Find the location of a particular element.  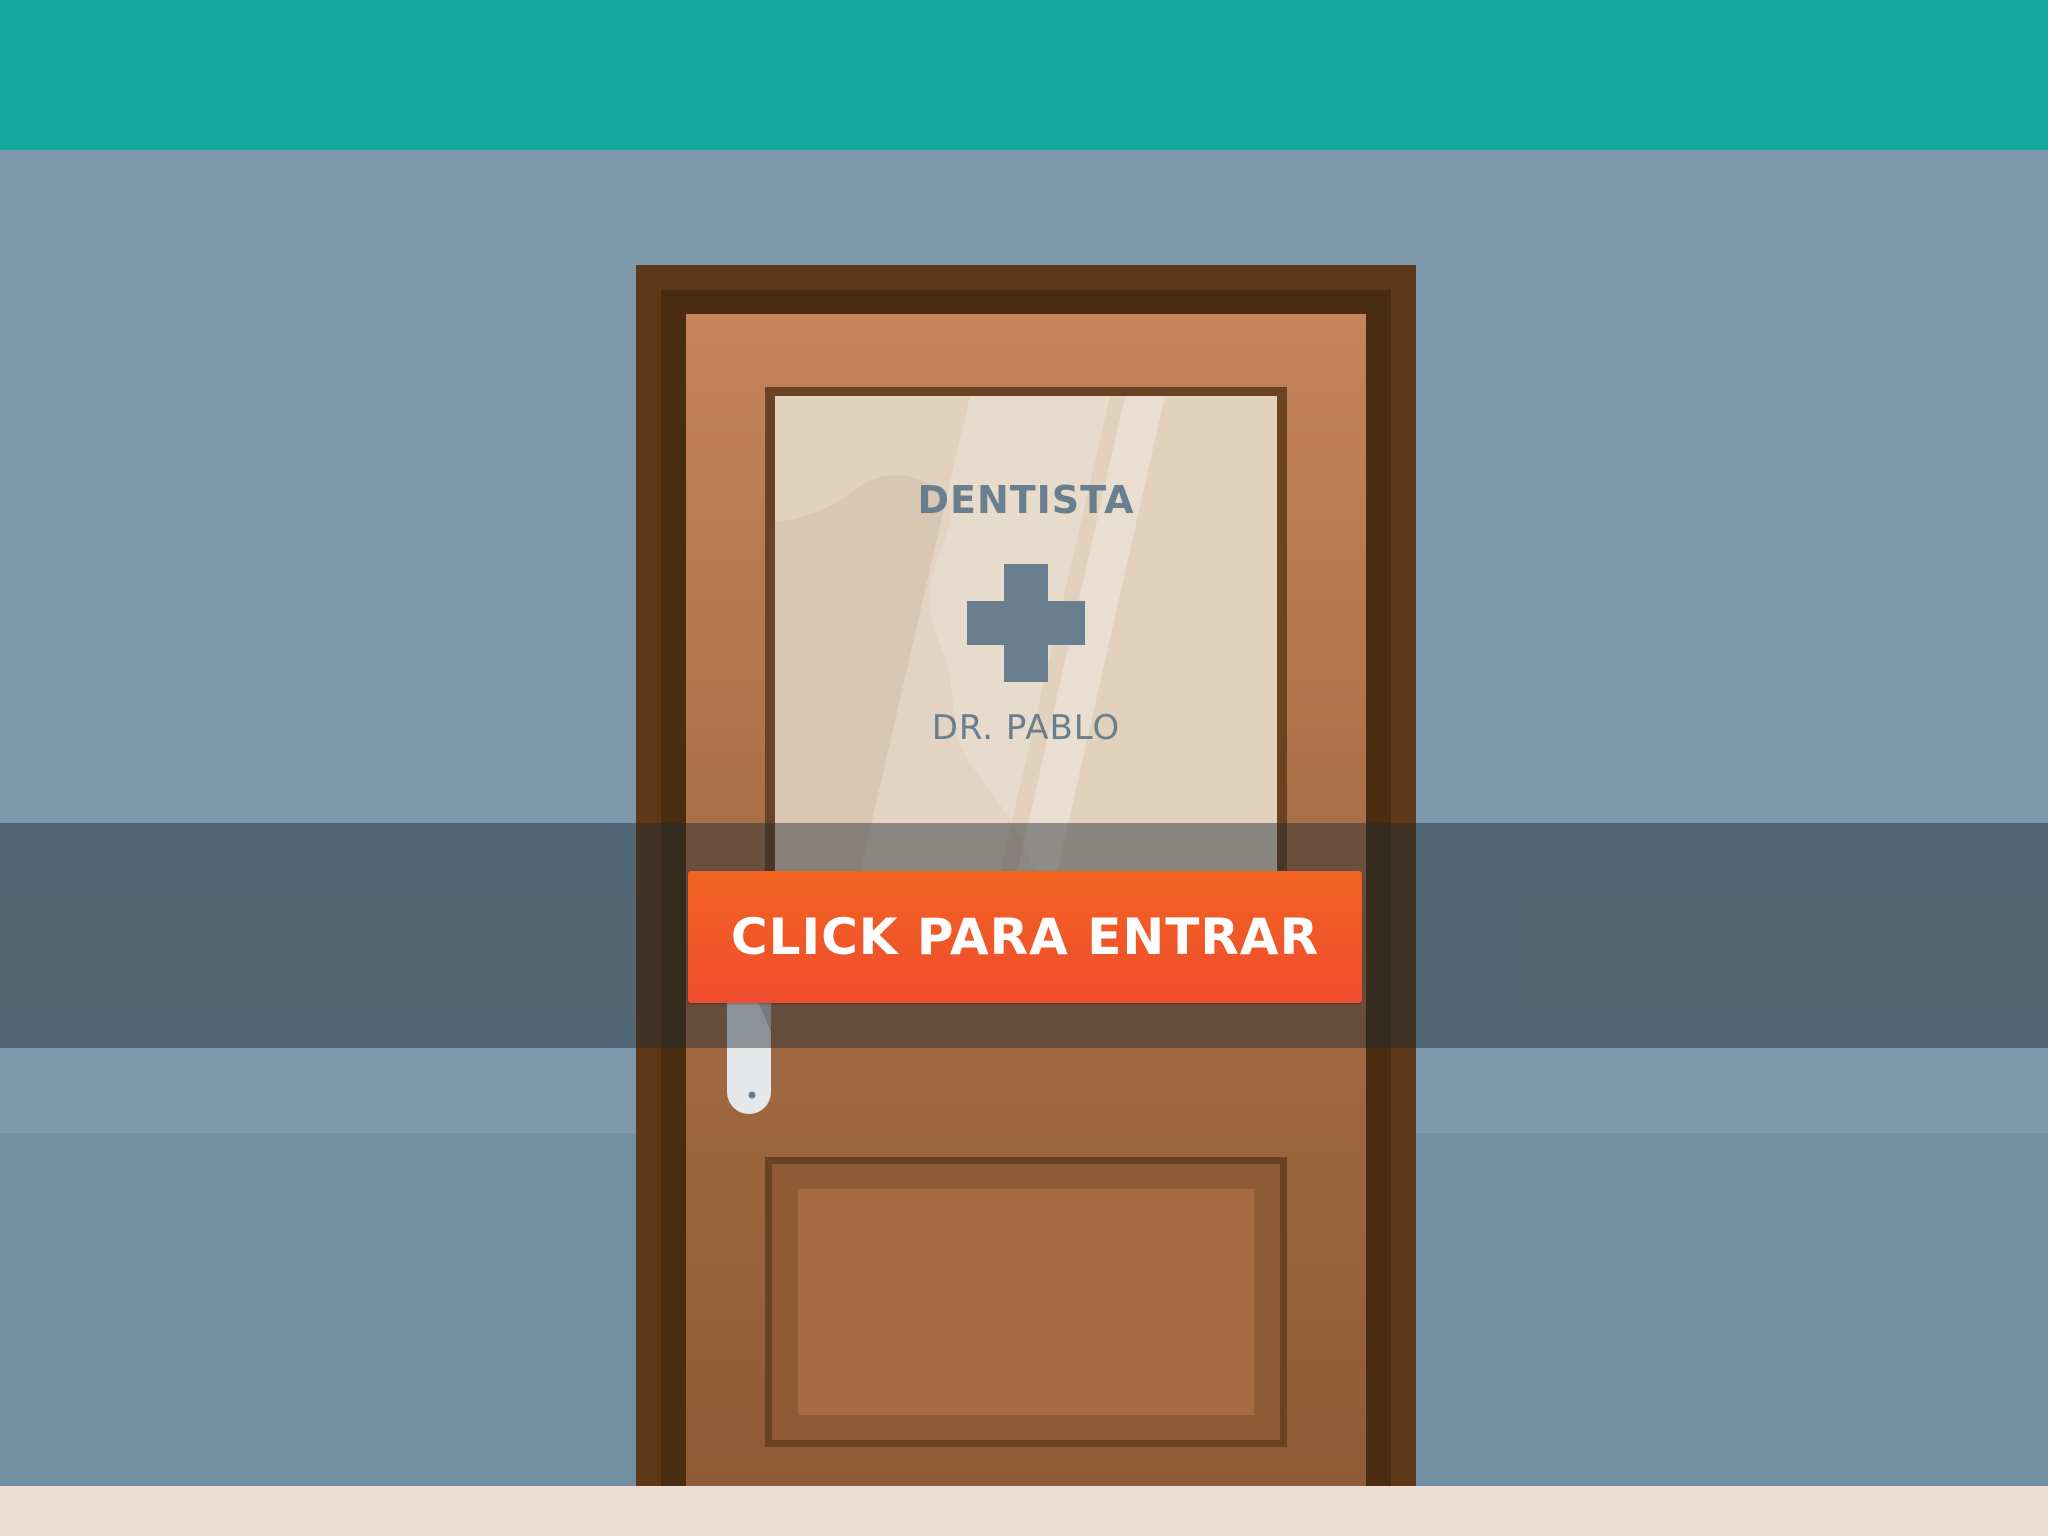

medical-cross-icon is located at coordinates (1026, 623).